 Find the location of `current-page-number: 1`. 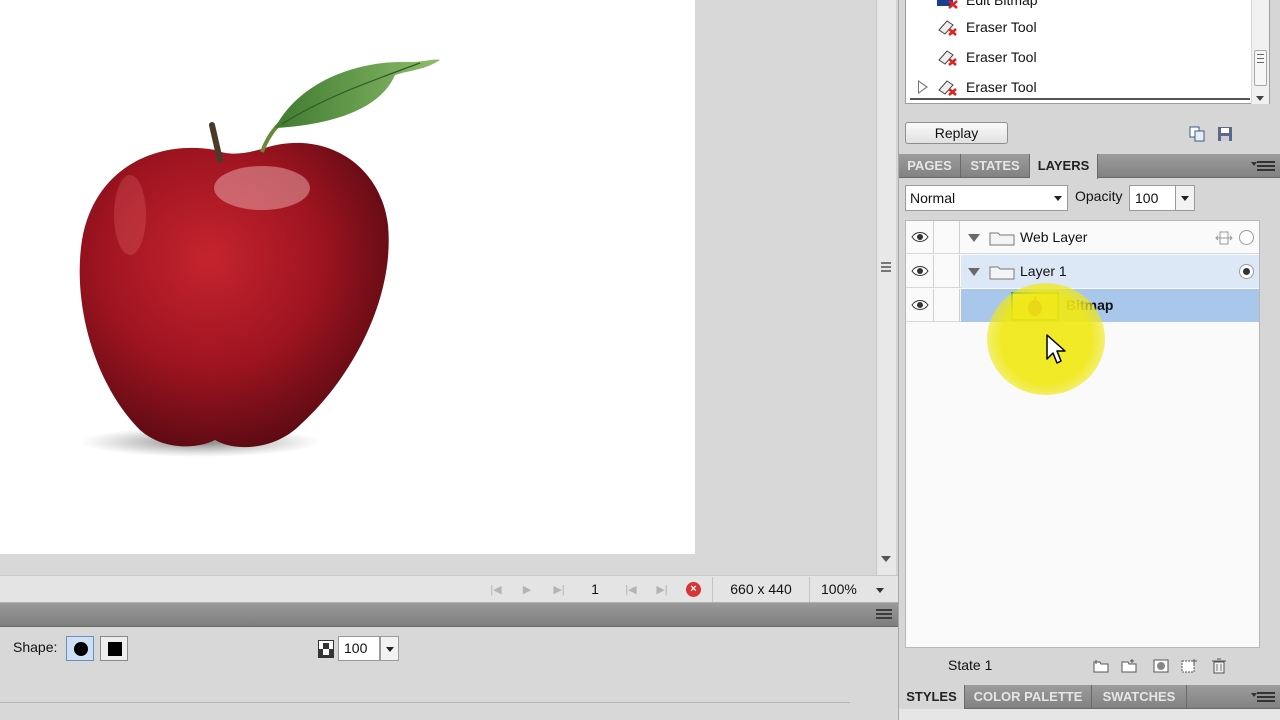

current-page-number: 1 is located at coordinates (595, 589).